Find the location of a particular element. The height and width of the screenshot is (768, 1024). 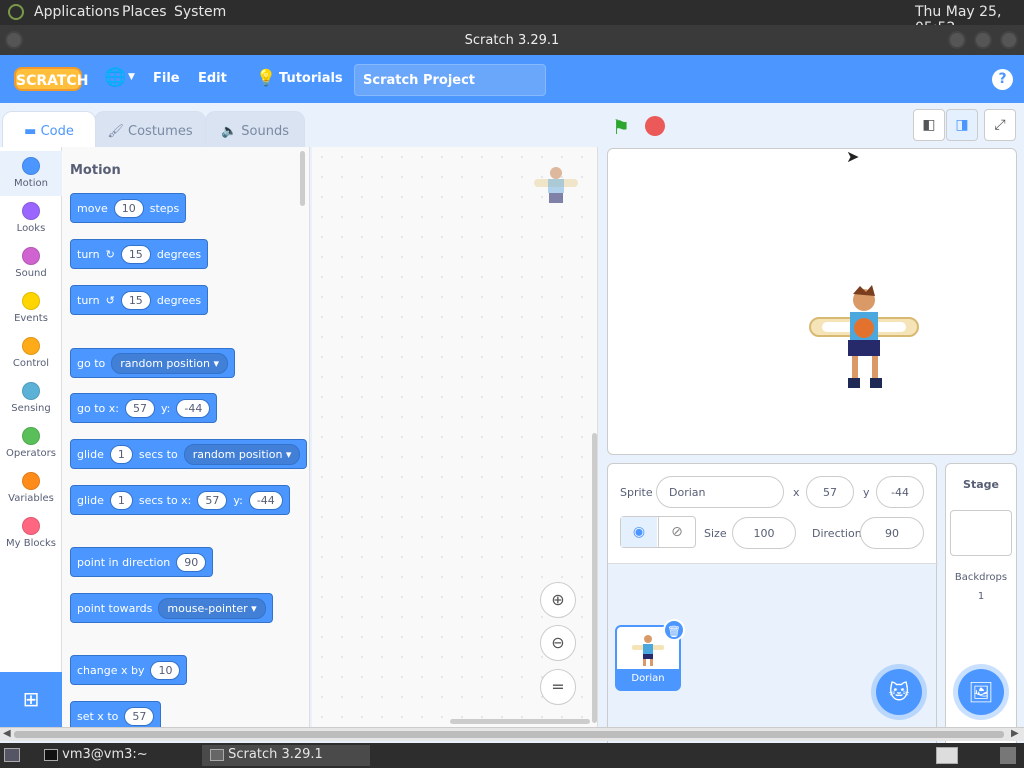

towards-dropdown: mouse-pointer ▾ is located at coordinates (212, 608).